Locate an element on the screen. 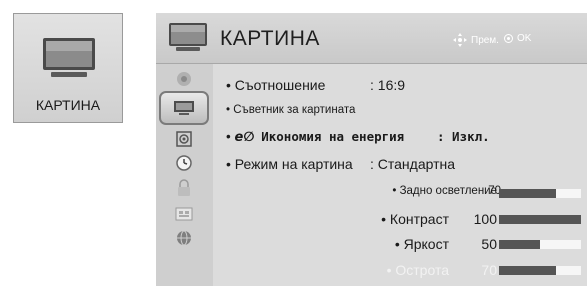 This screenshot has width=587, height=286. sidebar-item-audio is located at coordinates (184, 79).